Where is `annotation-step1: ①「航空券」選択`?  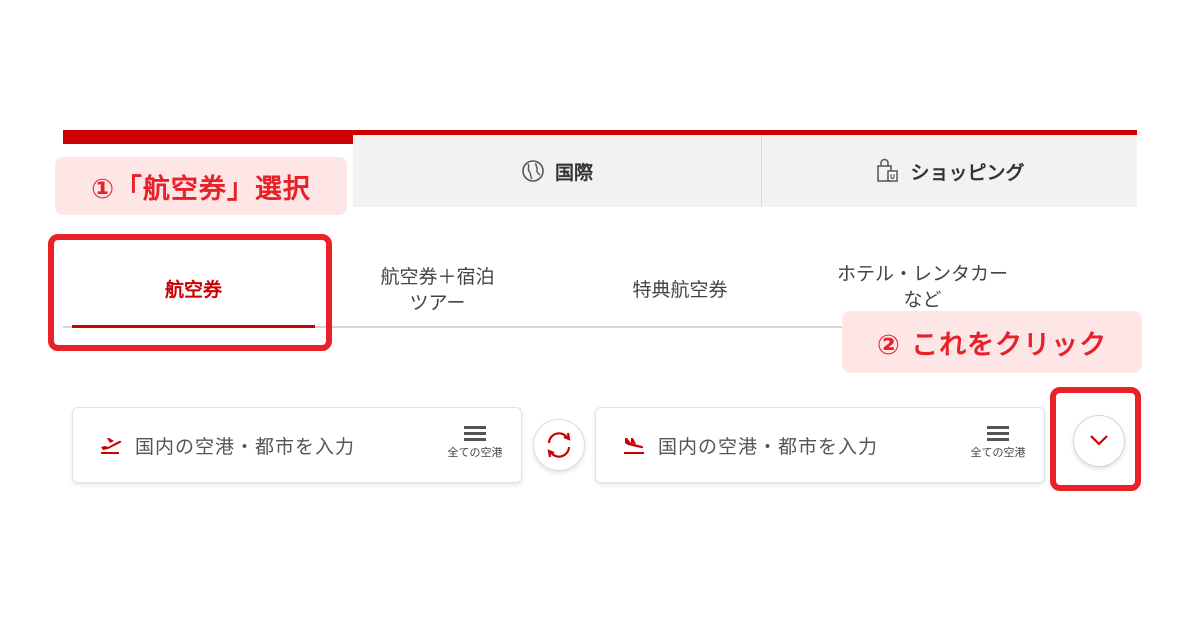
annotation-step1: ①「航空券」選択 is located at coordinates (201, 186).